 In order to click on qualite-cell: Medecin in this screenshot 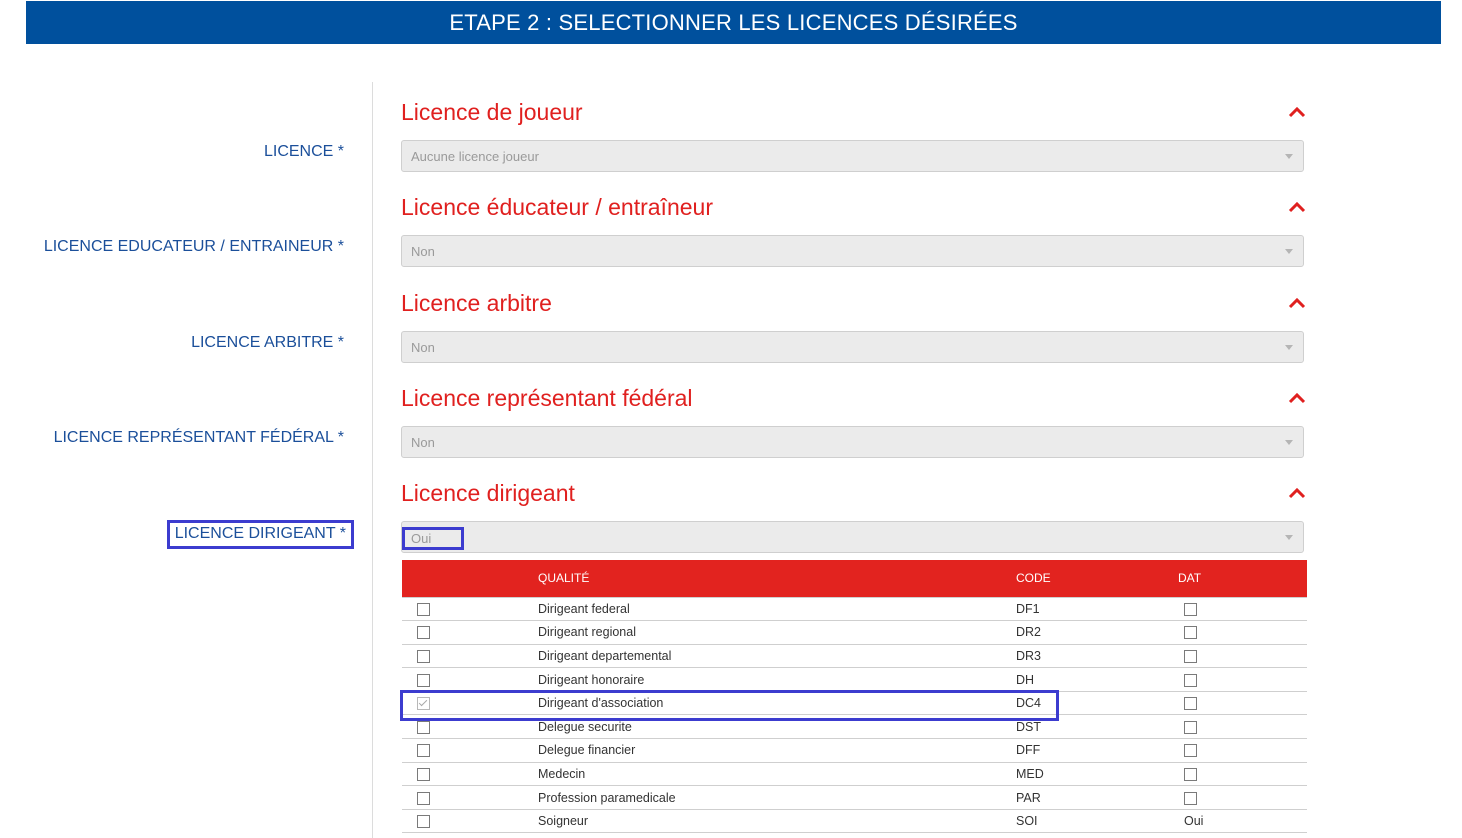, I will do `click(562, 773)`.